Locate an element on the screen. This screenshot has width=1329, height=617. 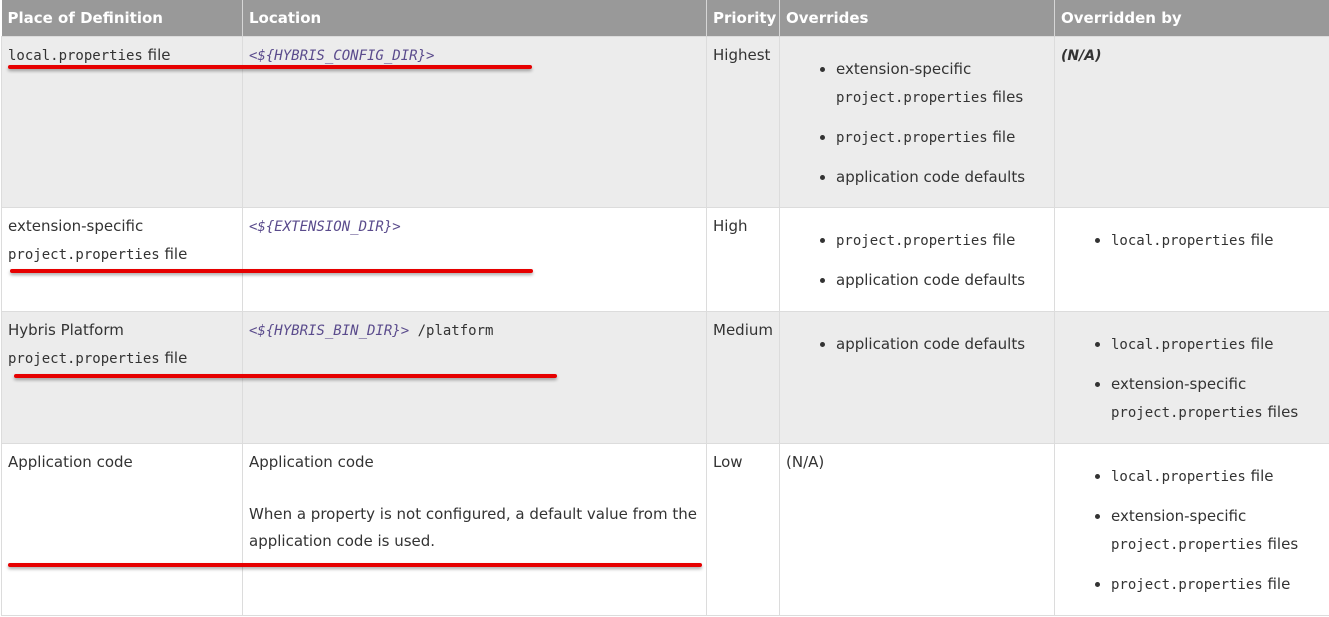
header-location: Location is located at coordinates (474, 18).